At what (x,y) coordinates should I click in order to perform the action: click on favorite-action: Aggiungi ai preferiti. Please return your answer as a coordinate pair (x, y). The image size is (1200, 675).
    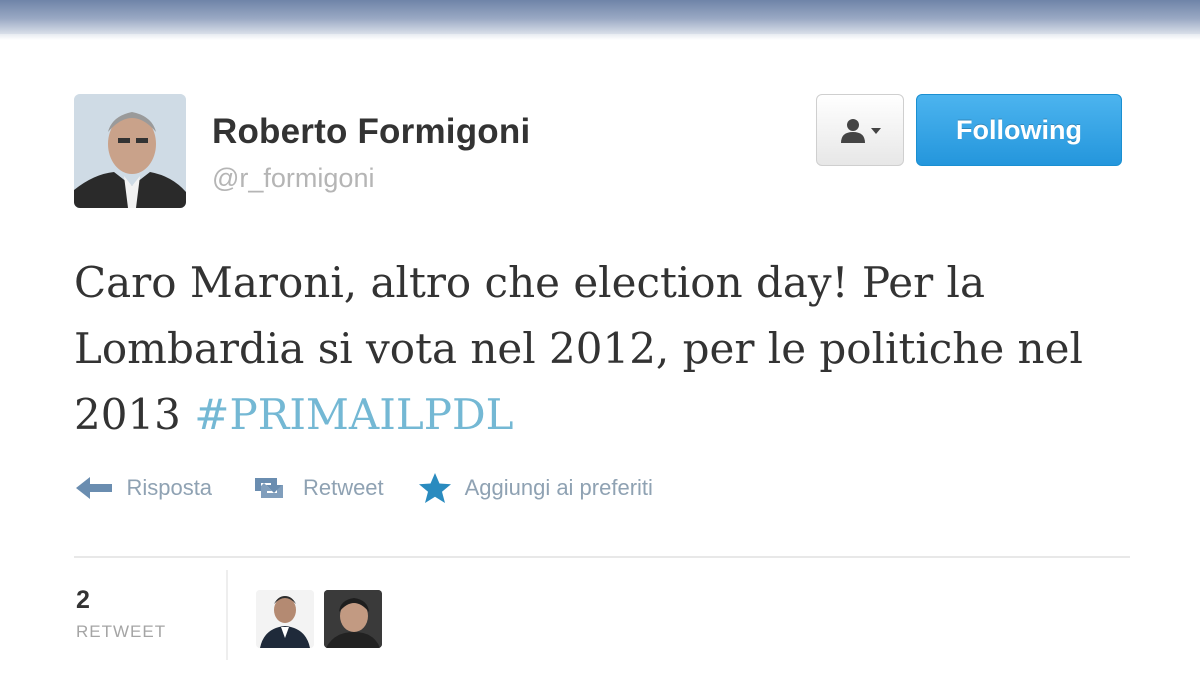
    Looking at the image, I should click on (535, 488).